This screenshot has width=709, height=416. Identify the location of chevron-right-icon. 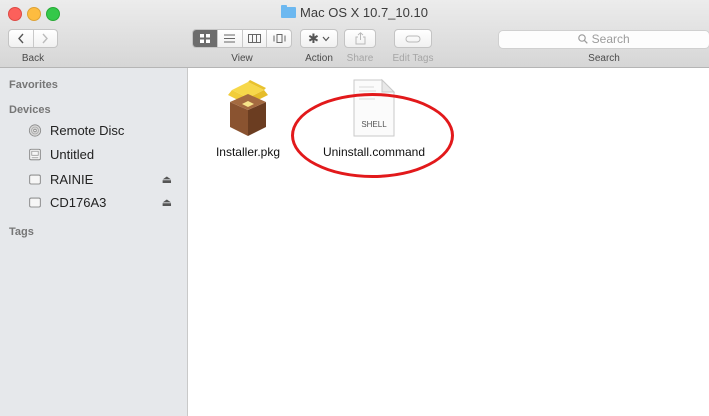
(45, 38).